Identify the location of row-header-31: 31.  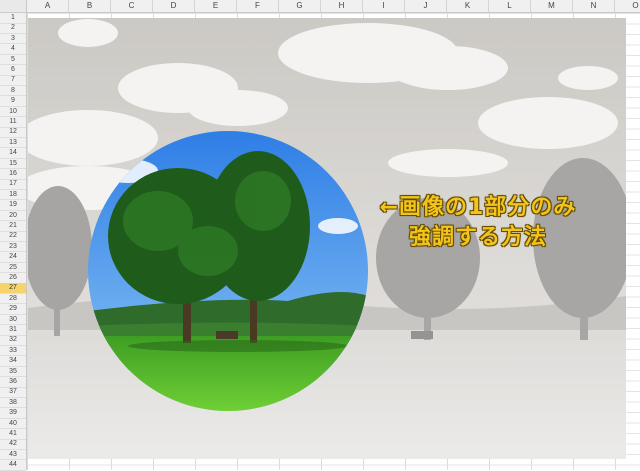
(13, 330).